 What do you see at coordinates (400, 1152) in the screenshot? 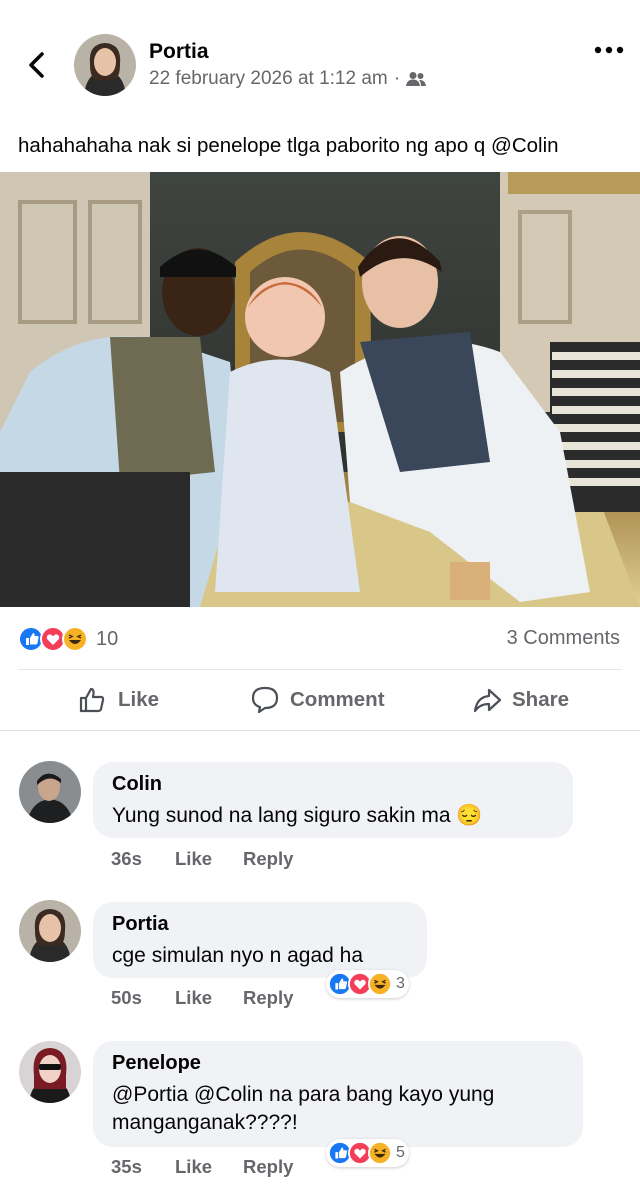
I see `comment-reaction-count: 5` at bounding box center [400, 1152].